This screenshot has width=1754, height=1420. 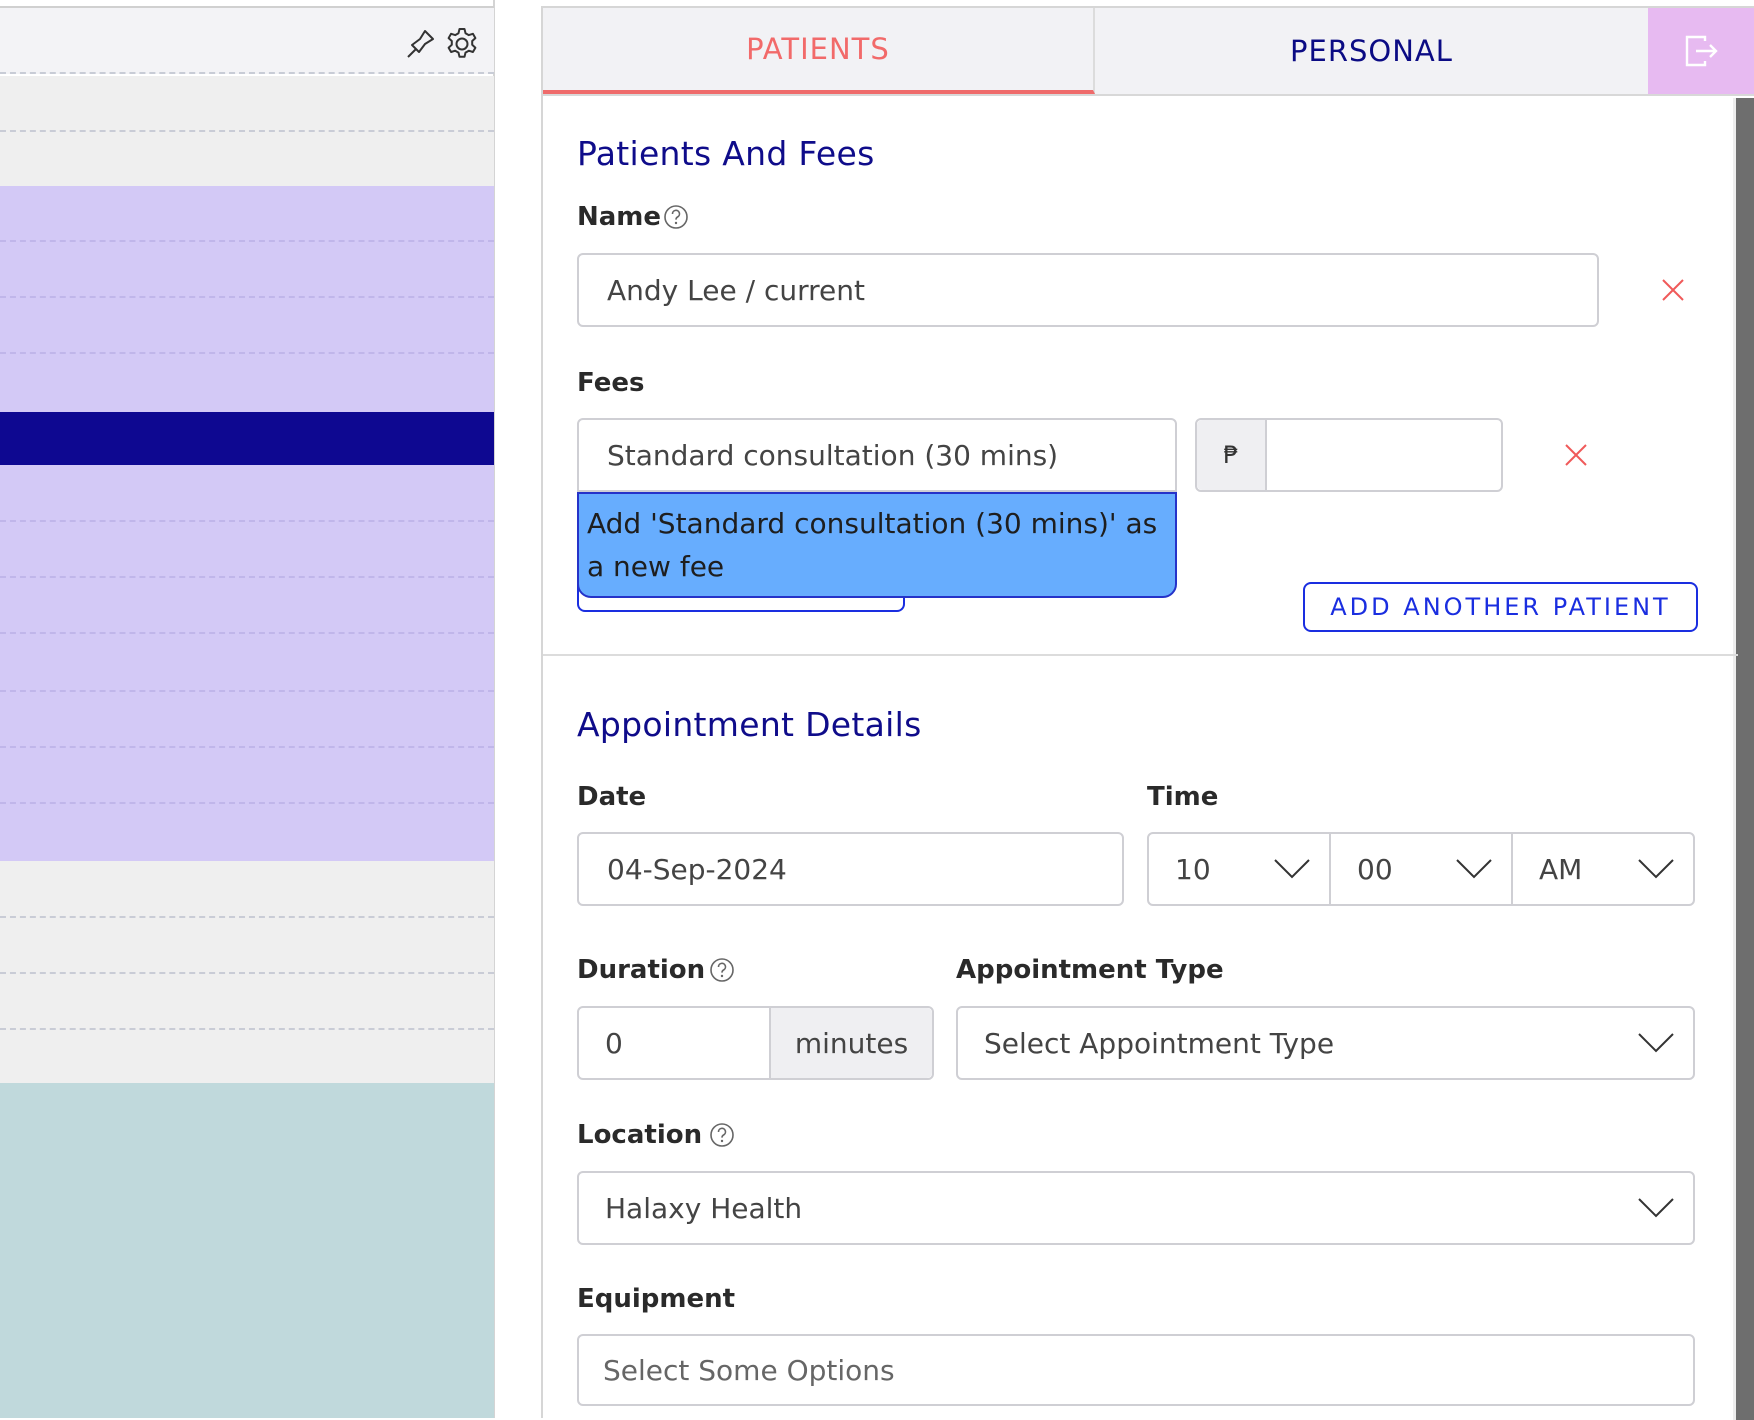 I want to click on add-another-patient-button: ADD ANOTHER PATIENT, so click(x=1500, y=607).